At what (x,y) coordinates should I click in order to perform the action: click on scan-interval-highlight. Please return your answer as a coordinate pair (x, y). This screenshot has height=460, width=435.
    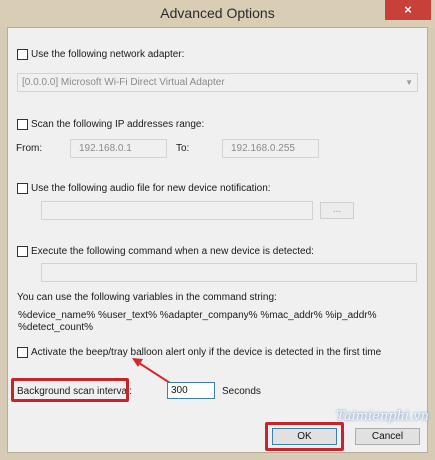
    Looking at the image, I should click on (70, 390).